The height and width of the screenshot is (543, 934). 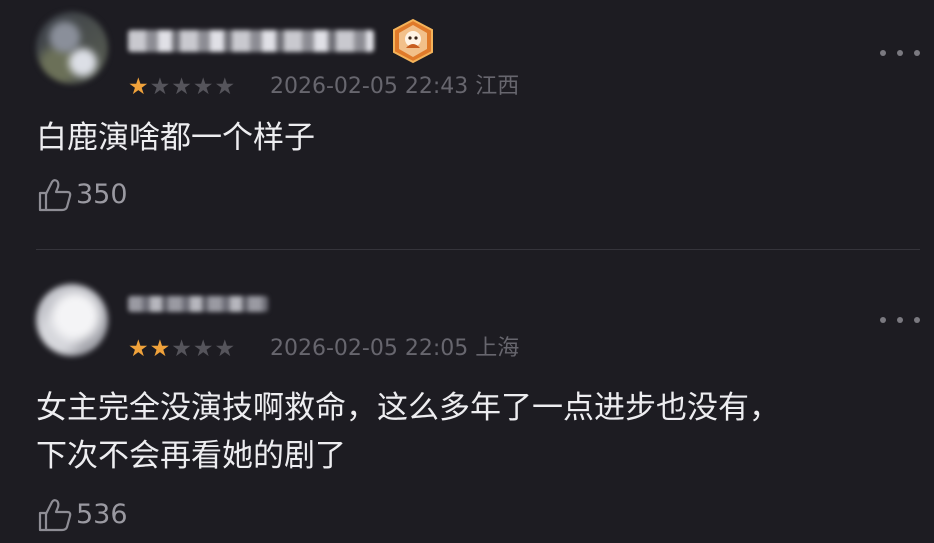 I want to click on comment-location: 江西, so click(x=497, y=86).